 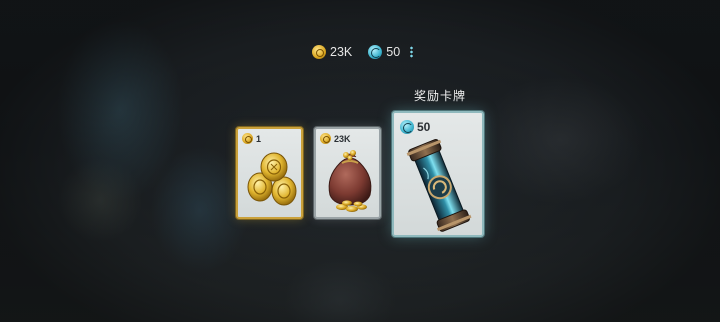 What do you see at coordinates (384, 52) in the screenshot?
I see `orb-balance: 50` at bounding box center [384, 52].